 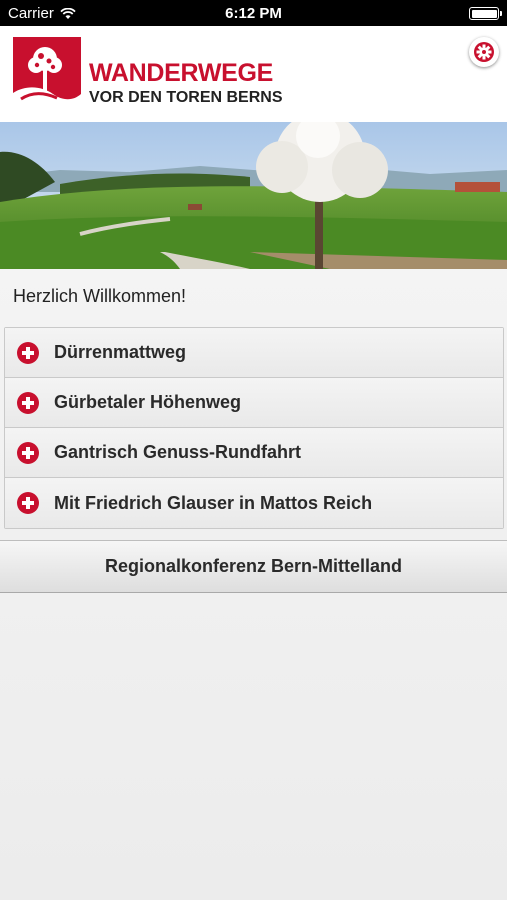 I want to click on welcome-text: Herzlich Willkommen!, so click(x=100, y=296).